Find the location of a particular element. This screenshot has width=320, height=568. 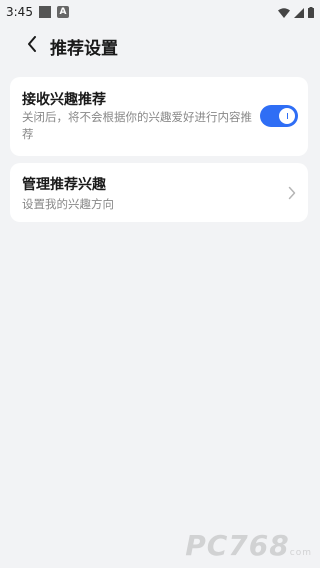

page-title: 推荐设置 is located at coordinates (84, 48).